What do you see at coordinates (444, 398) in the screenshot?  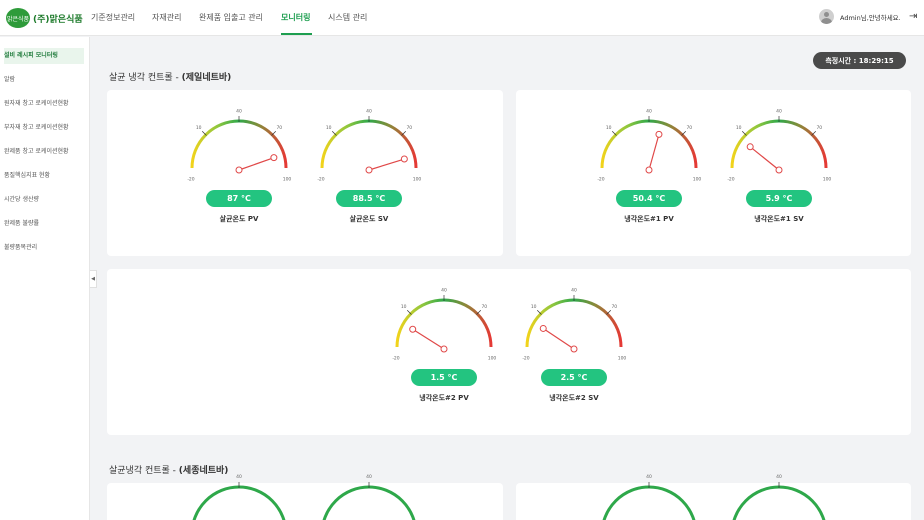 I see `gauge-label: 냉각온도#2 PV` at bounding box center [444, 398].